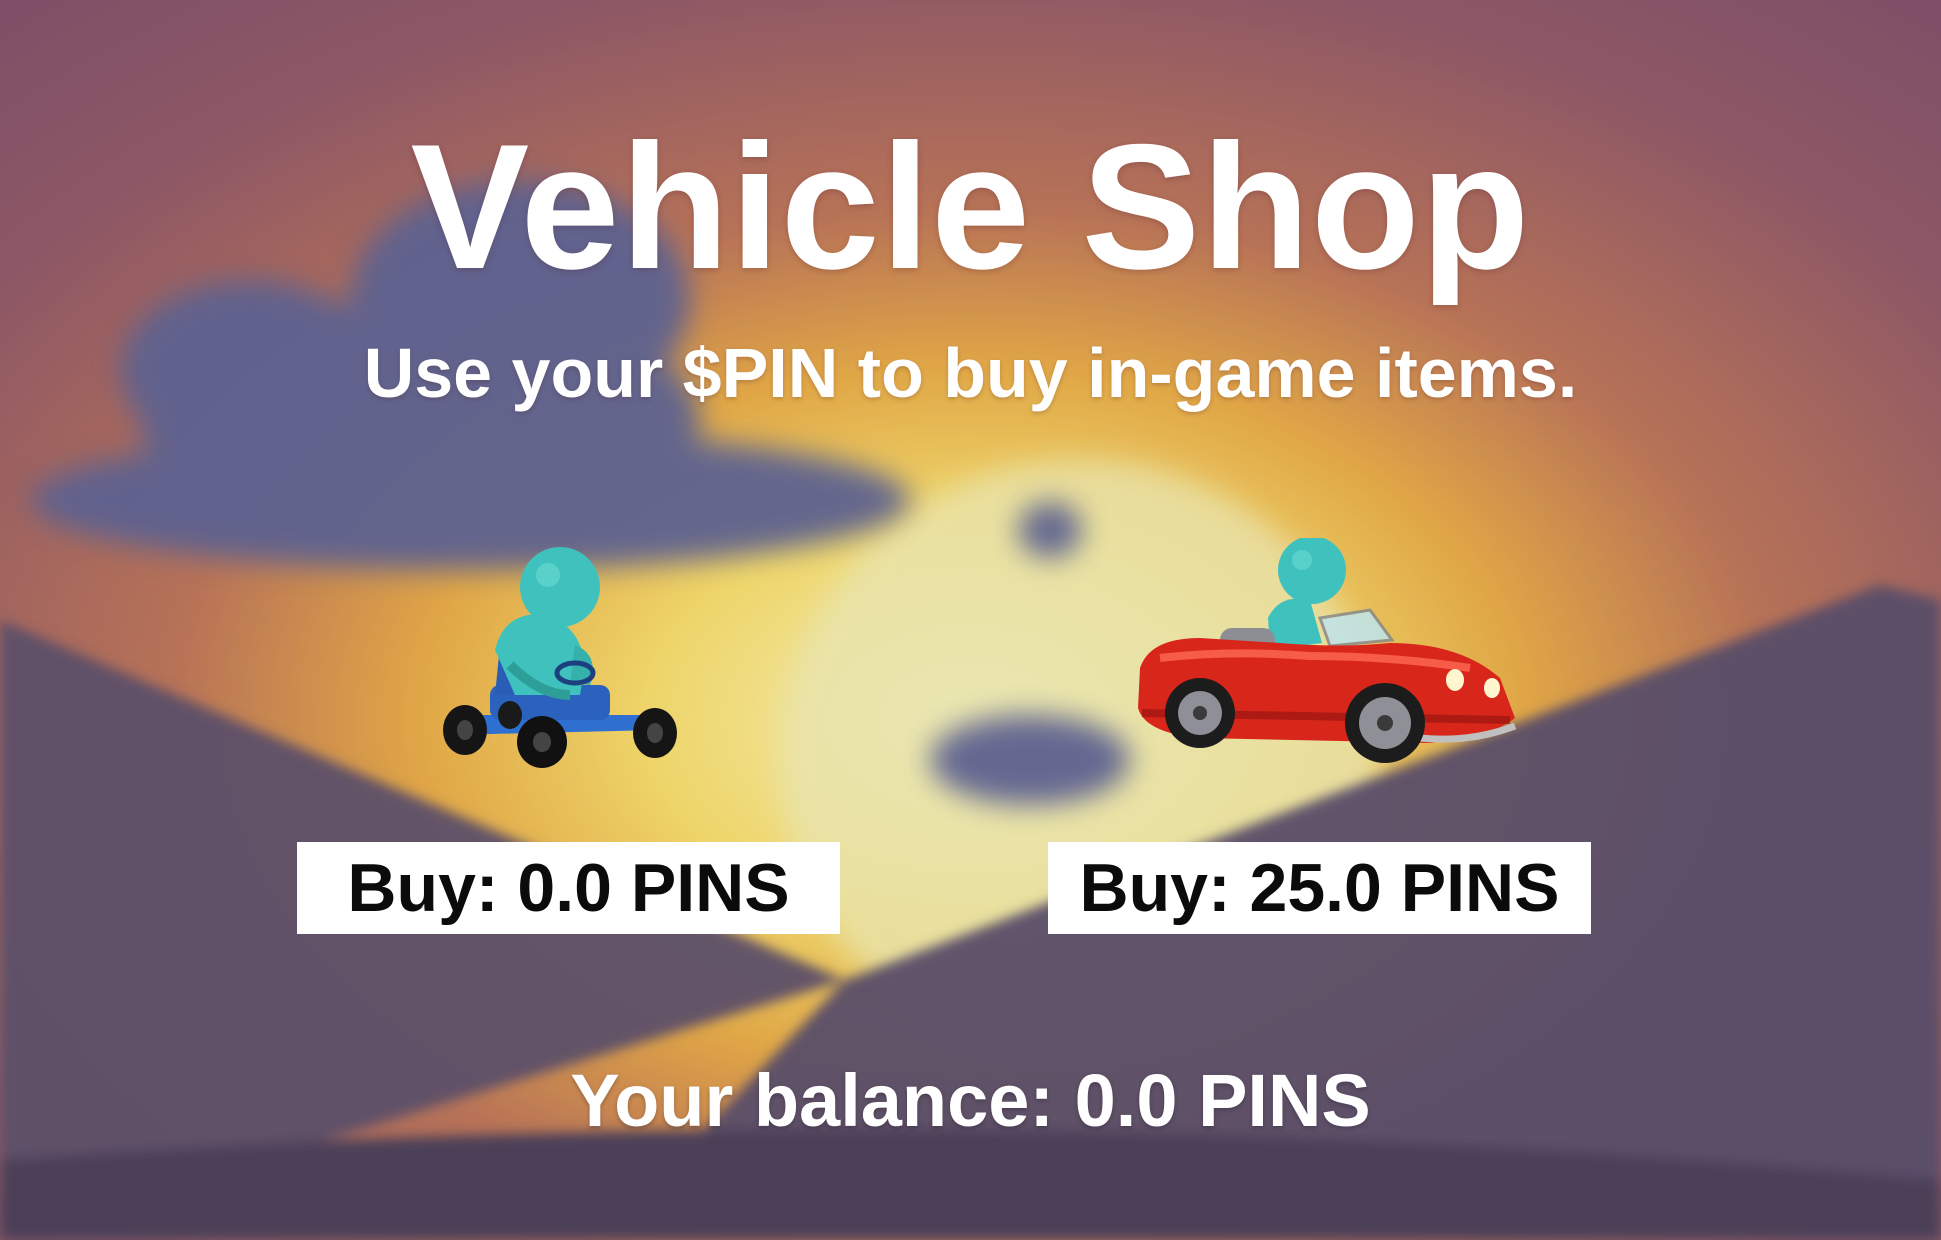 Image resolution: width=1941 pixels, height=1240 pixels. Describe the element at coordinates (970, 1100) in the screenshot. I see `balance-text: Your balance: 0.0 PINS` at that location.